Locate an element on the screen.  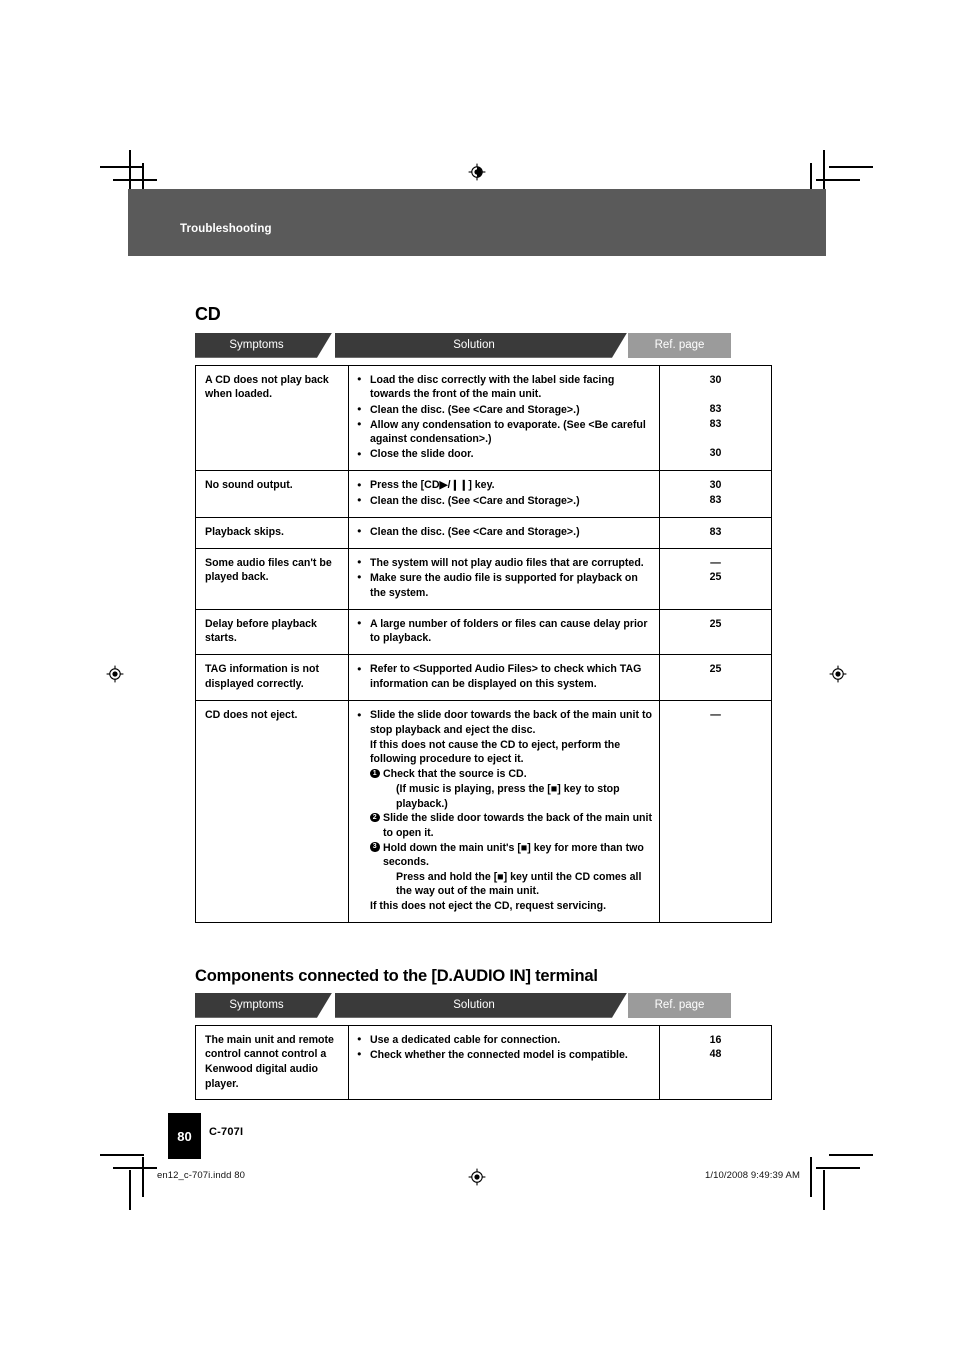
table-header-cd: Symptoms Solution Ref. page is located at coordinates (463, 345).